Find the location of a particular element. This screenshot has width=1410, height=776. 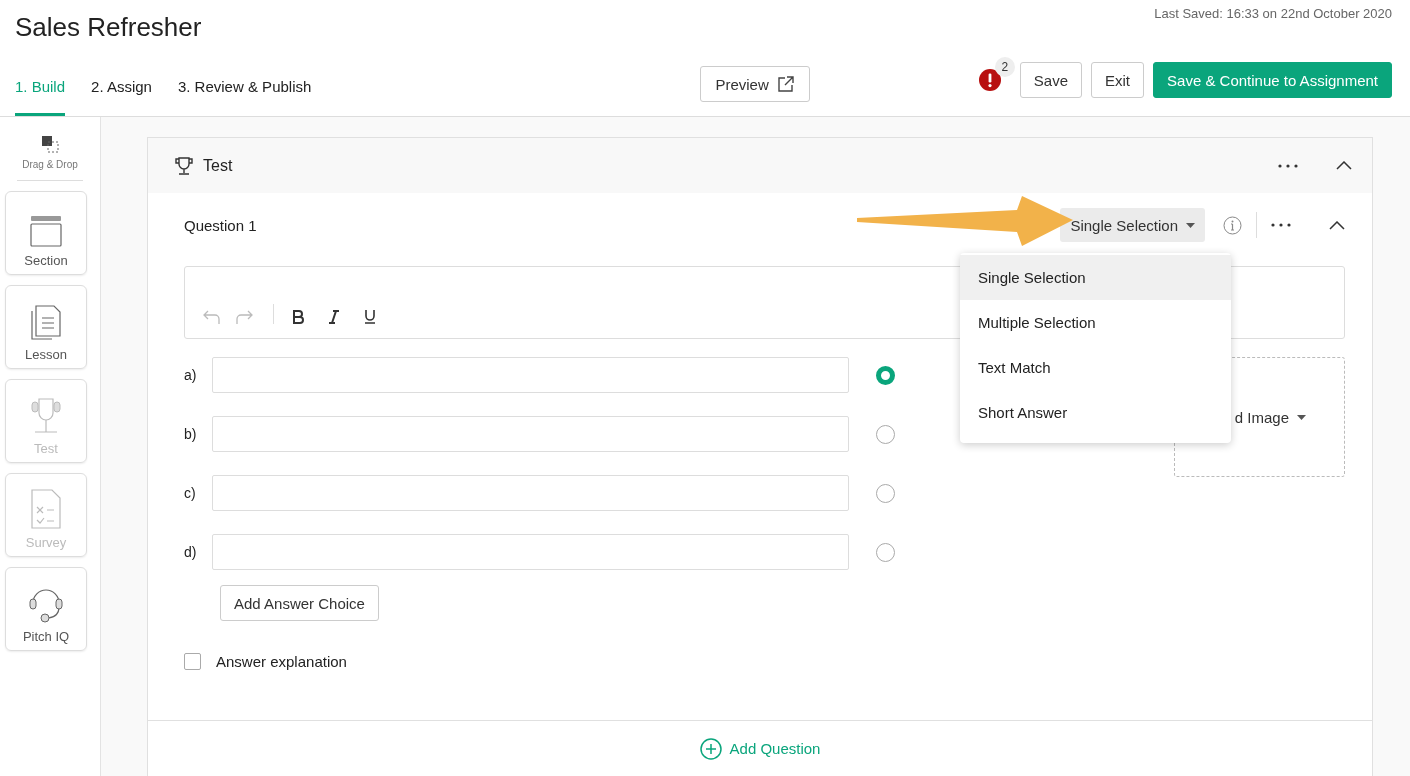

tile-label: Section is located at coordinates (46, 260).